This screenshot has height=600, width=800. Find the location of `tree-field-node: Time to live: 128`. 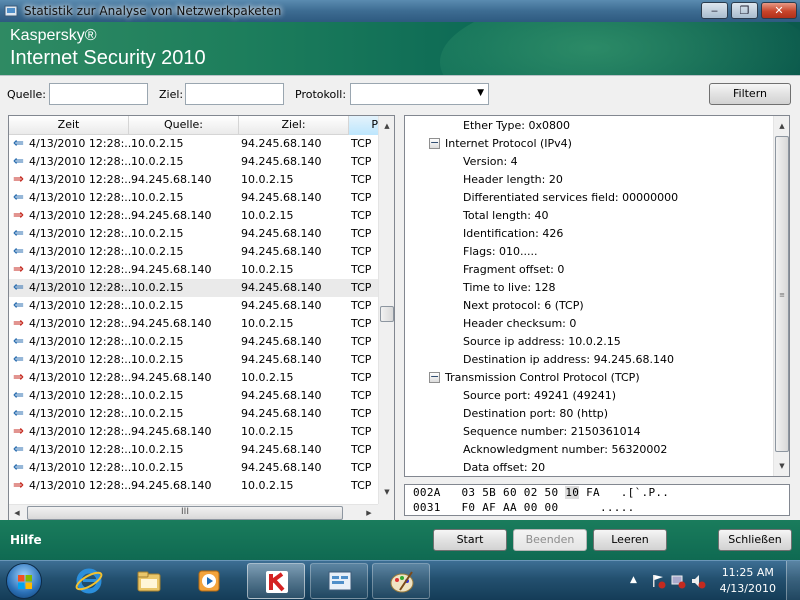

tree-field-node: Time to live: 128 is located at coordinates (509, 288).